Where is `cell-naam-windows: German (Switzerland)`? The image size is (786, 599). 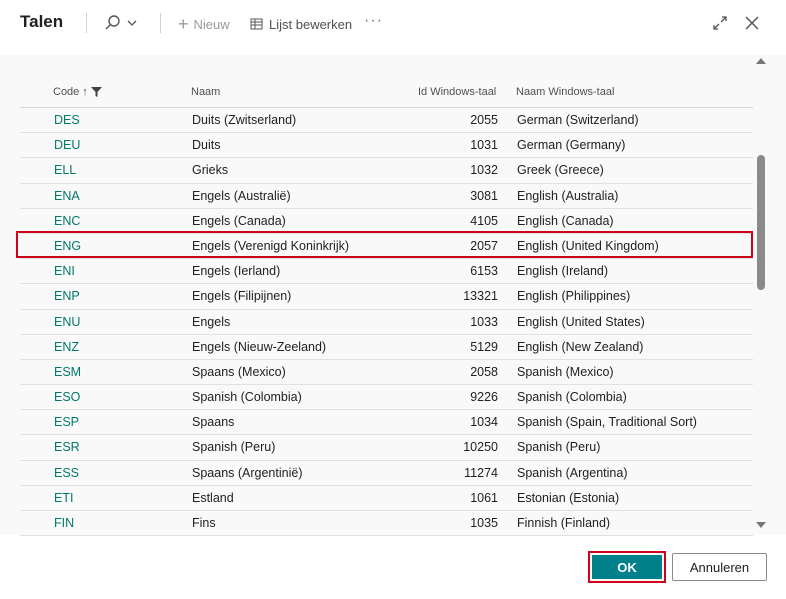 cell-naam-windows: German (Switzerland) is located at coordinates (578, 120).